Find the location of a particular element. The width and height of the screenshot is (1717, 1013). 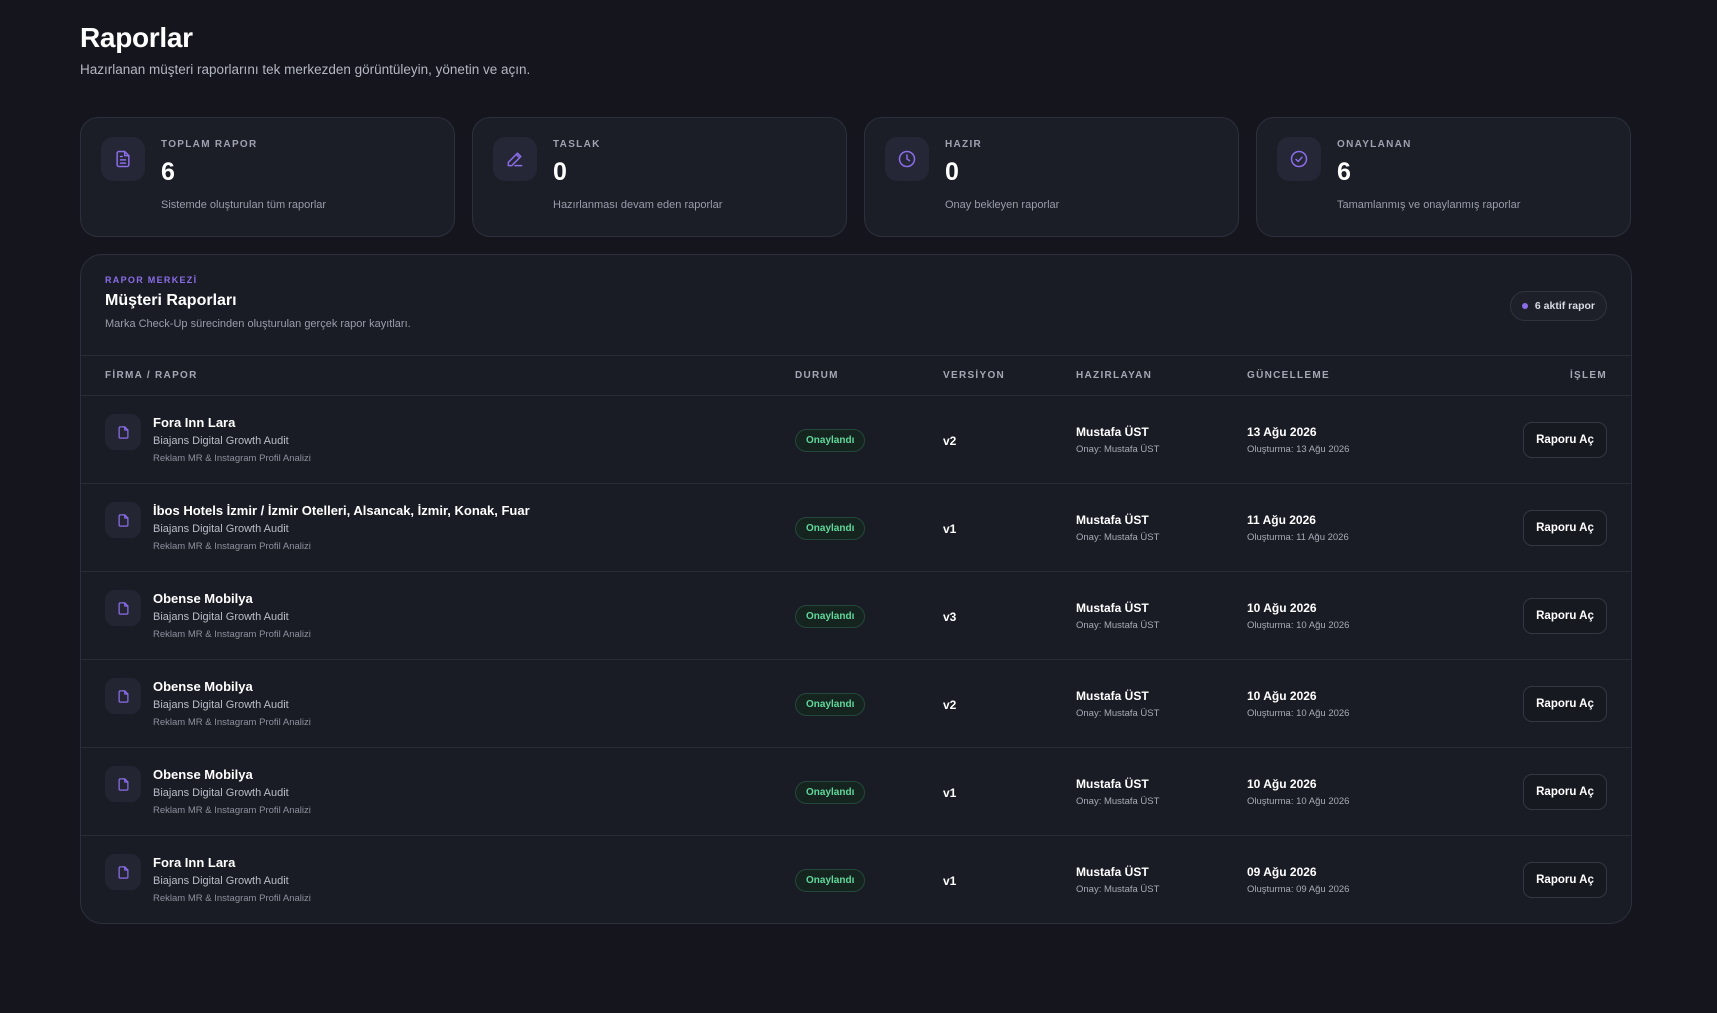

updated-cell: 11 Ağu 2026 Oluşturma: 11 Ağu 2026 is located at coordinates (1298, 528).